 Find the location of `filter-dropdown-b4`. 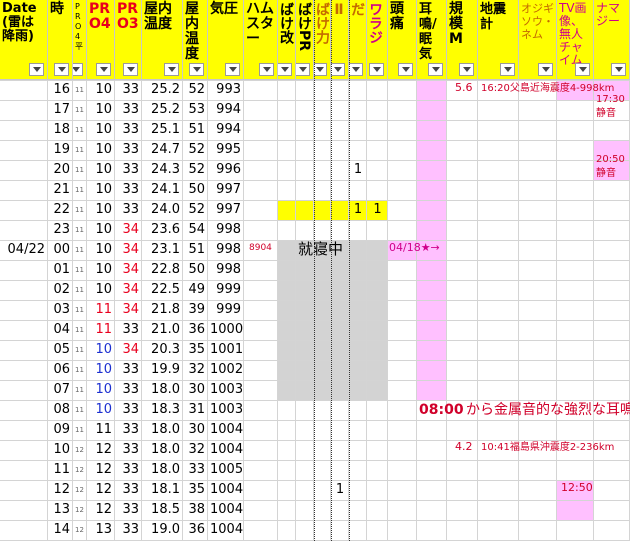

filter-dropdown-b4 is located at coordinates (338, 69).